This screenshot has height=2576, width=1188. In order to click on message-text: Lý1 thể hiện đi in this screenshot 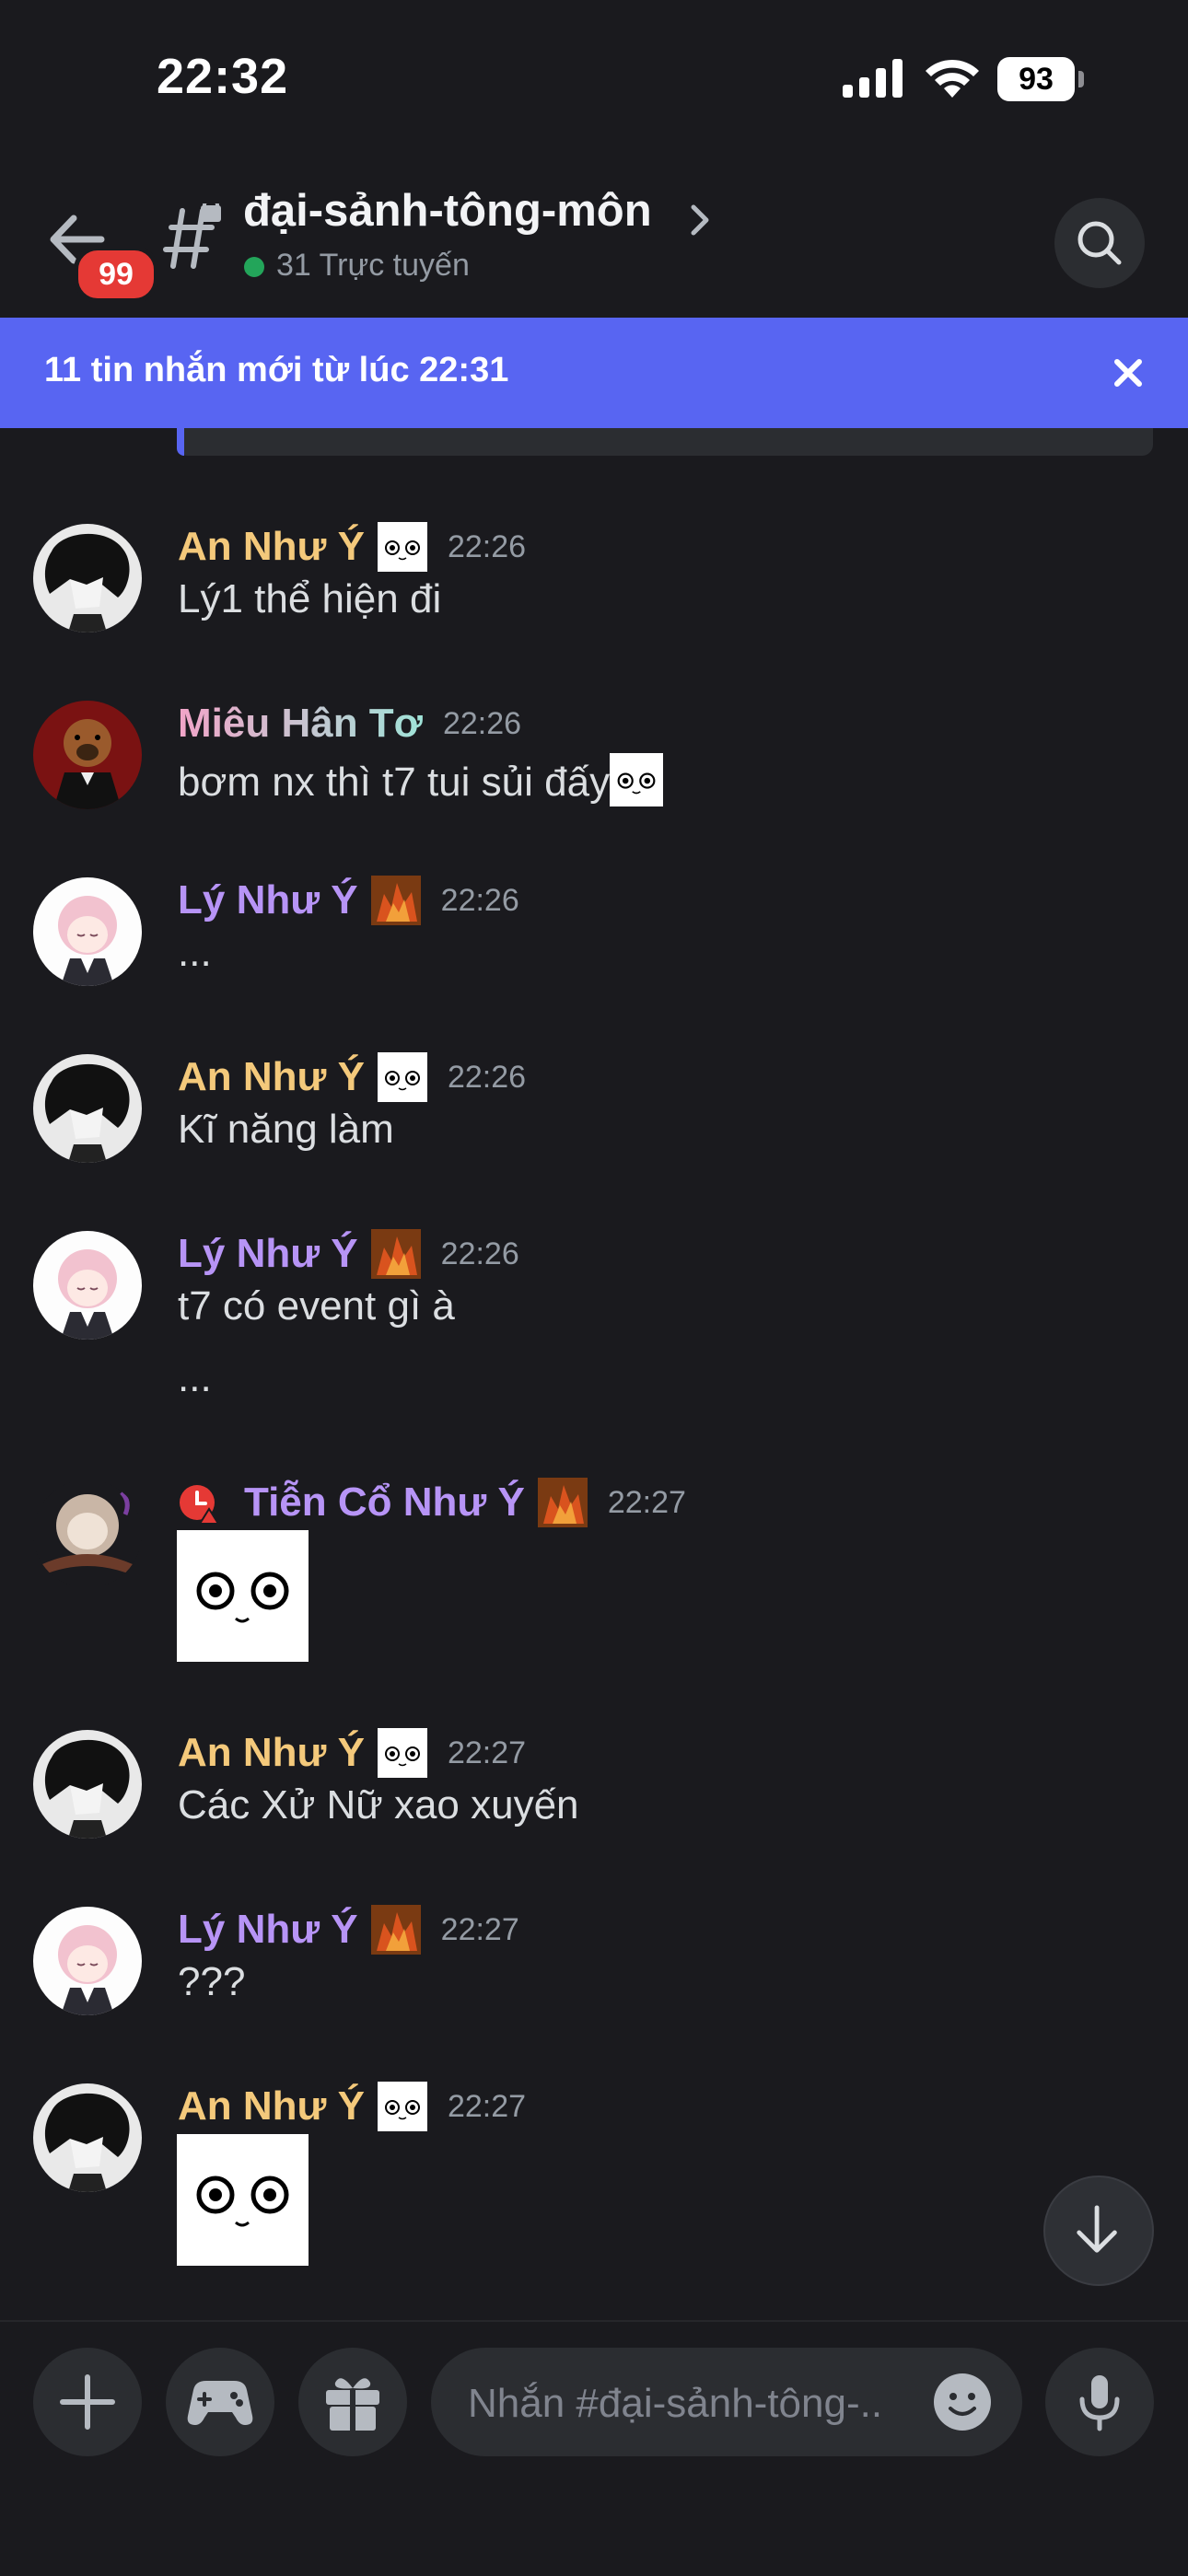, I will do `click(310, 598)`.